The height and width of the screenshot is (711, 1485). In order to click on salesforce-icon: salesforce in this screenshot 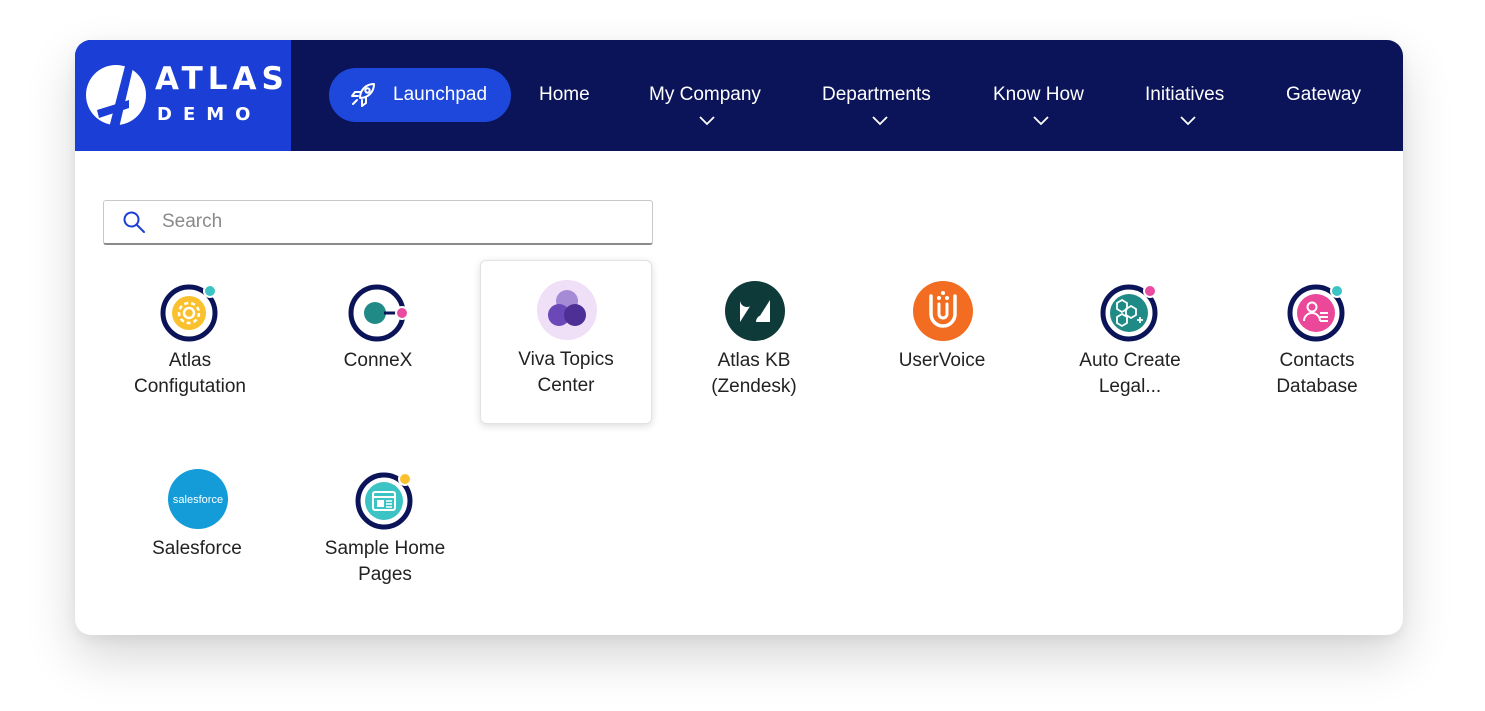, I will do `click(198, 499)`.